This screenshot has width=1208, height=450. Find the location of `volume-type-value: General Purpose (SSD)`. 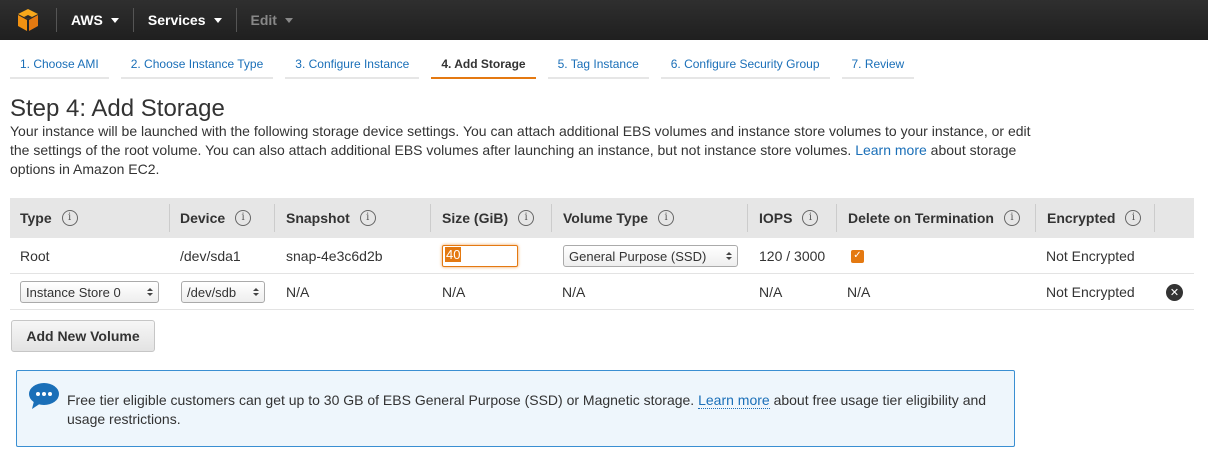

volume-type-value: General Purpose (SSD) is located at coordinates (638, 256).